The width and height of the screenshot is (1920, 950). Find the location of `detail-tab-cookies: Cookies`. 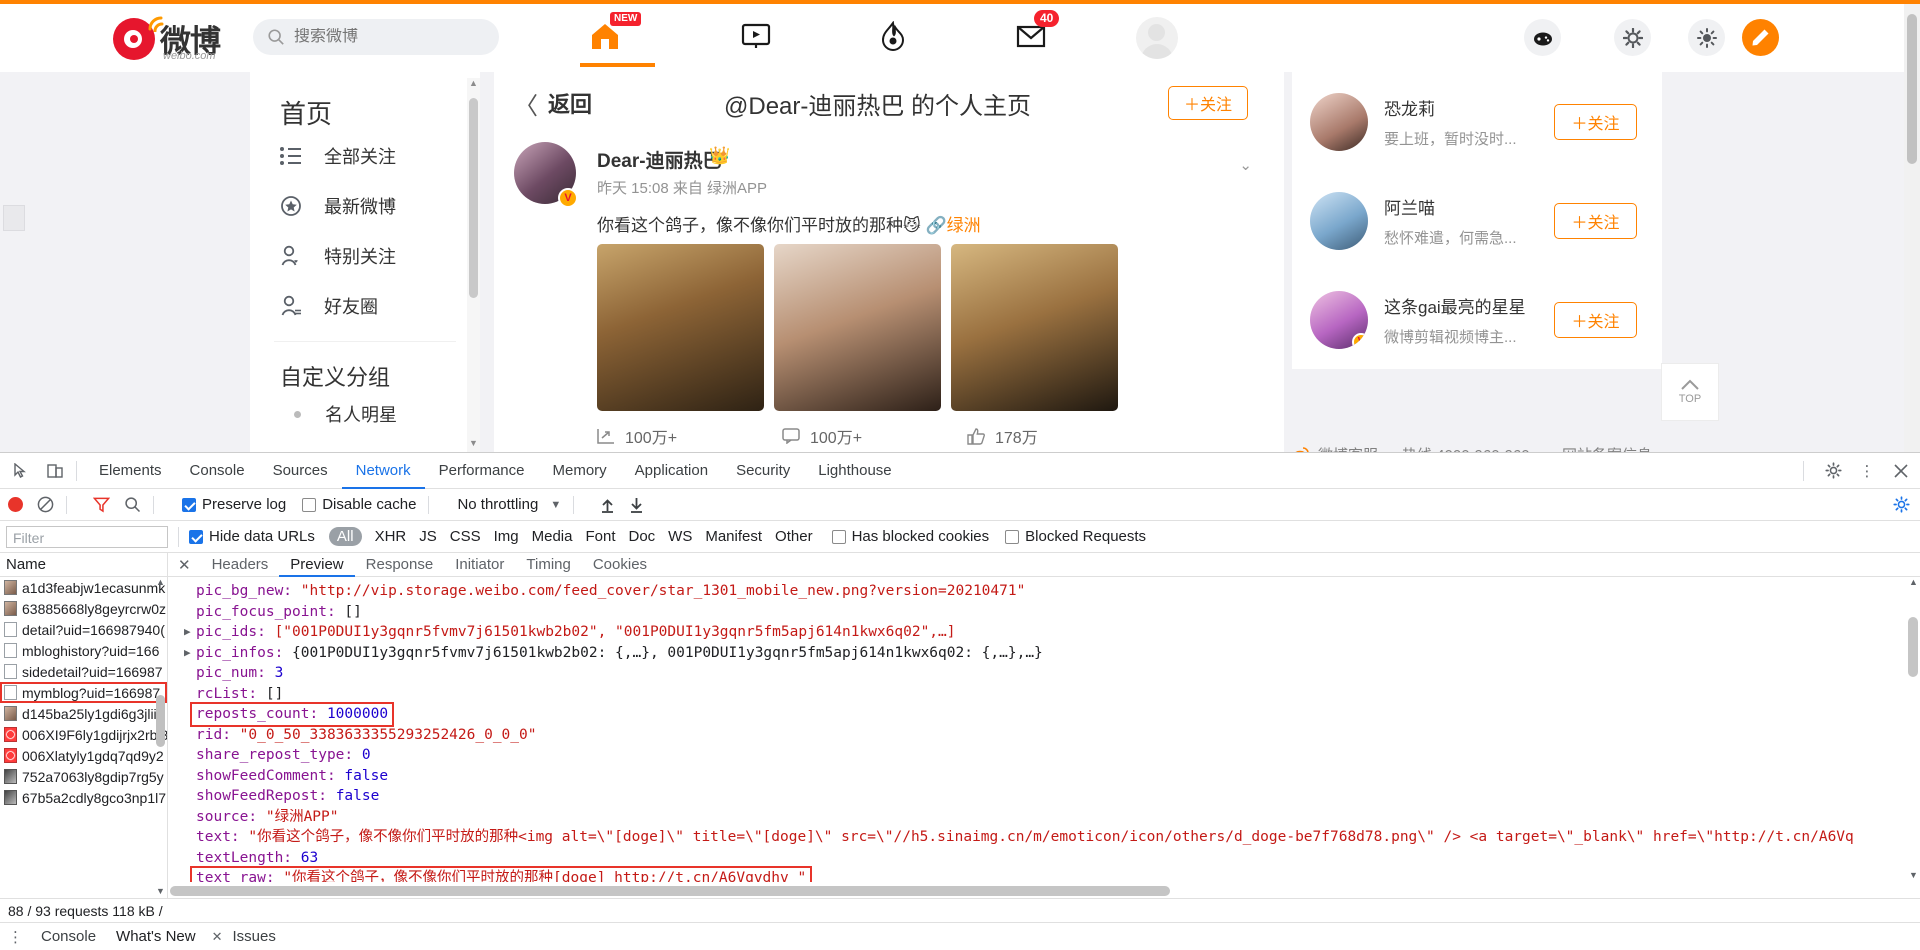

detail-tab-cookies: Cookies is located at coordinates (620, 564).